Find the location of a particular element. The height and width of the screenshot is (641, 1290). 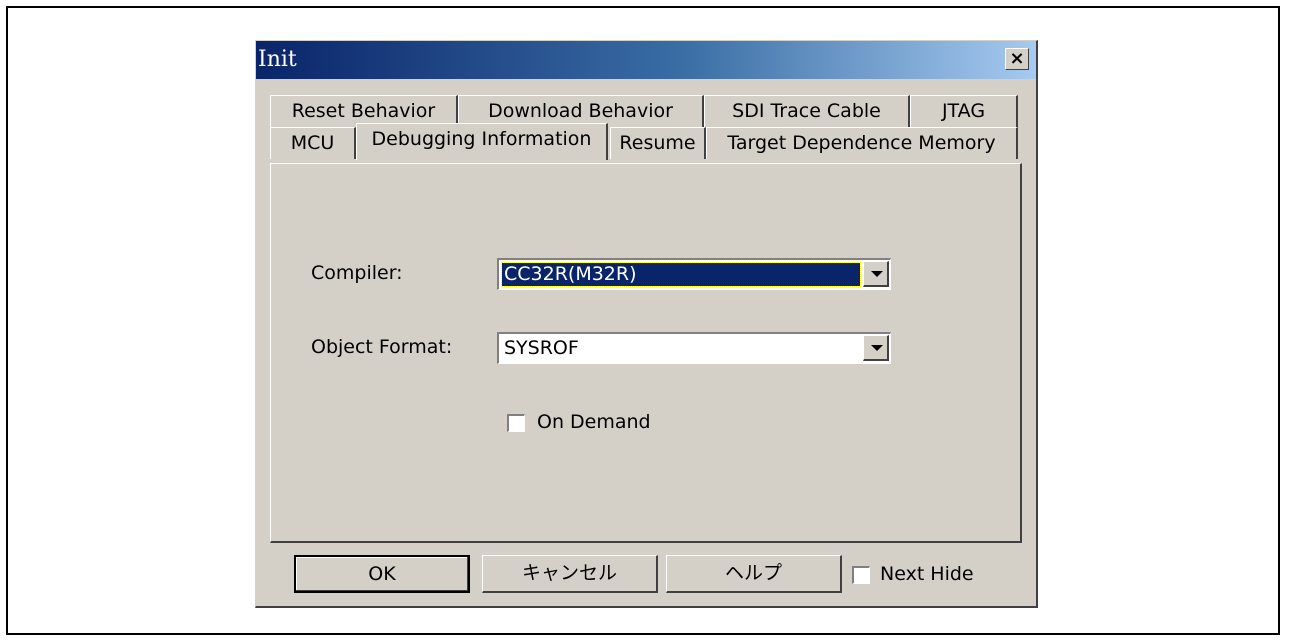

help-button: ヘルプ is located at coordinates (754, 574).